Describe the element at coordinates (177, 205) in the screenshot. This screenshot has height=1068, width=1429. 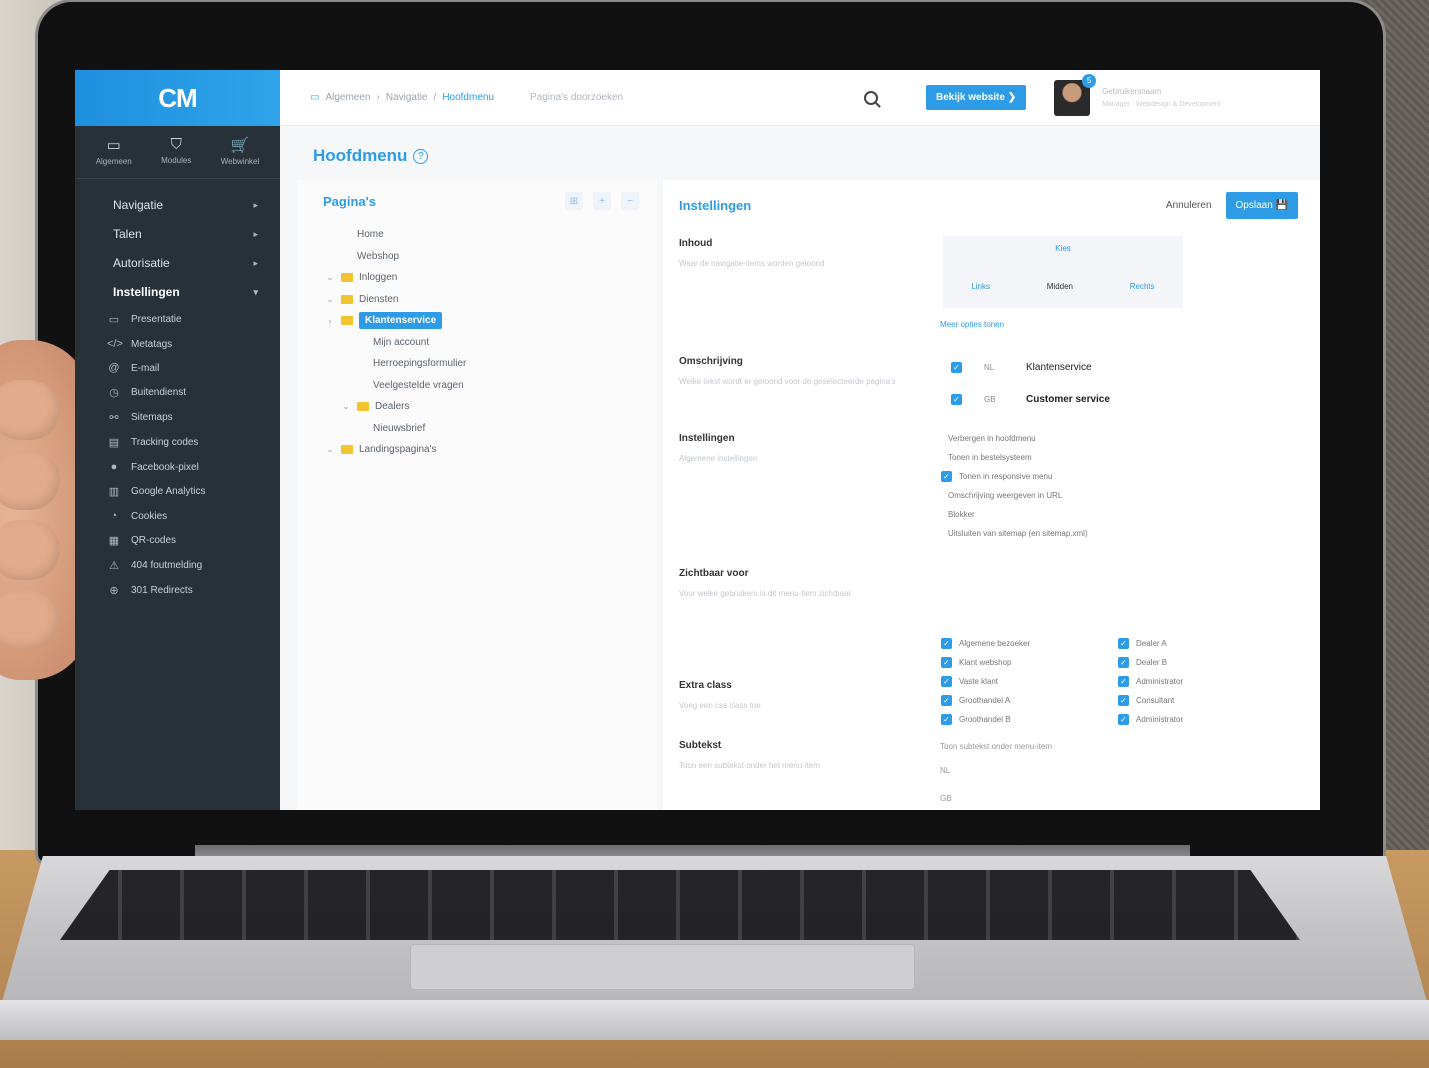
I see `sidebar-item-navigatie: Navigatie ▸` at that location.